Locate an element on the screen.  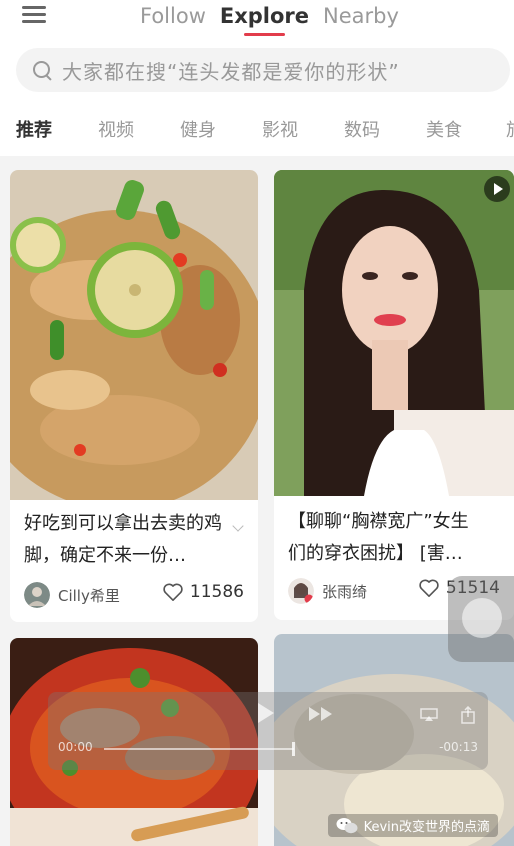
category-tab-video: 视频 is located at coordinates (116, 129).